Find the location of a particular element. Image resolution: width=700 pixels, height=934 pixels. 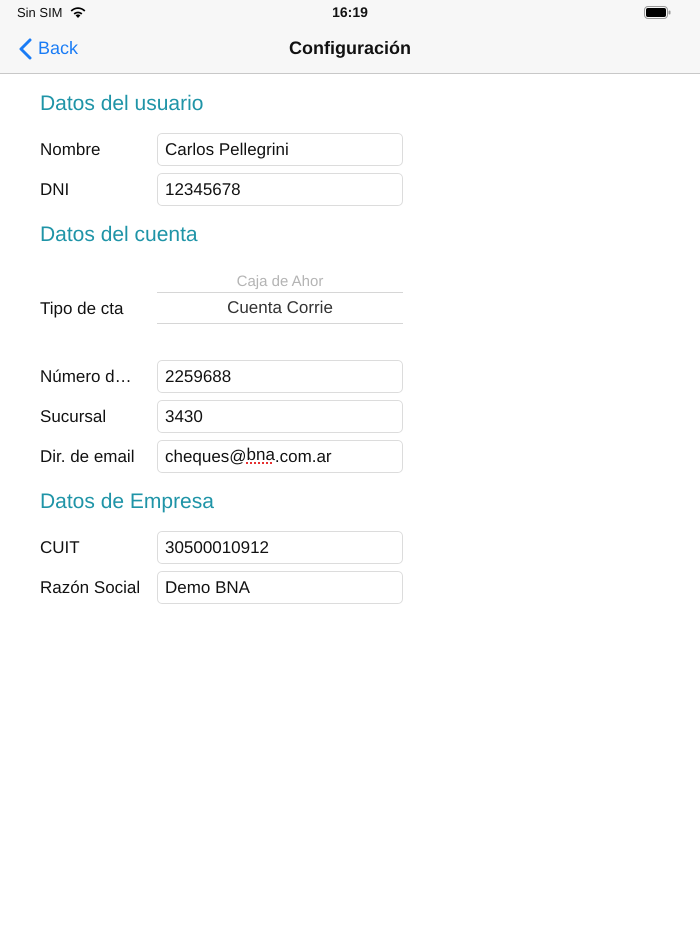

back-button: Back is located at coordinates (39, 48).